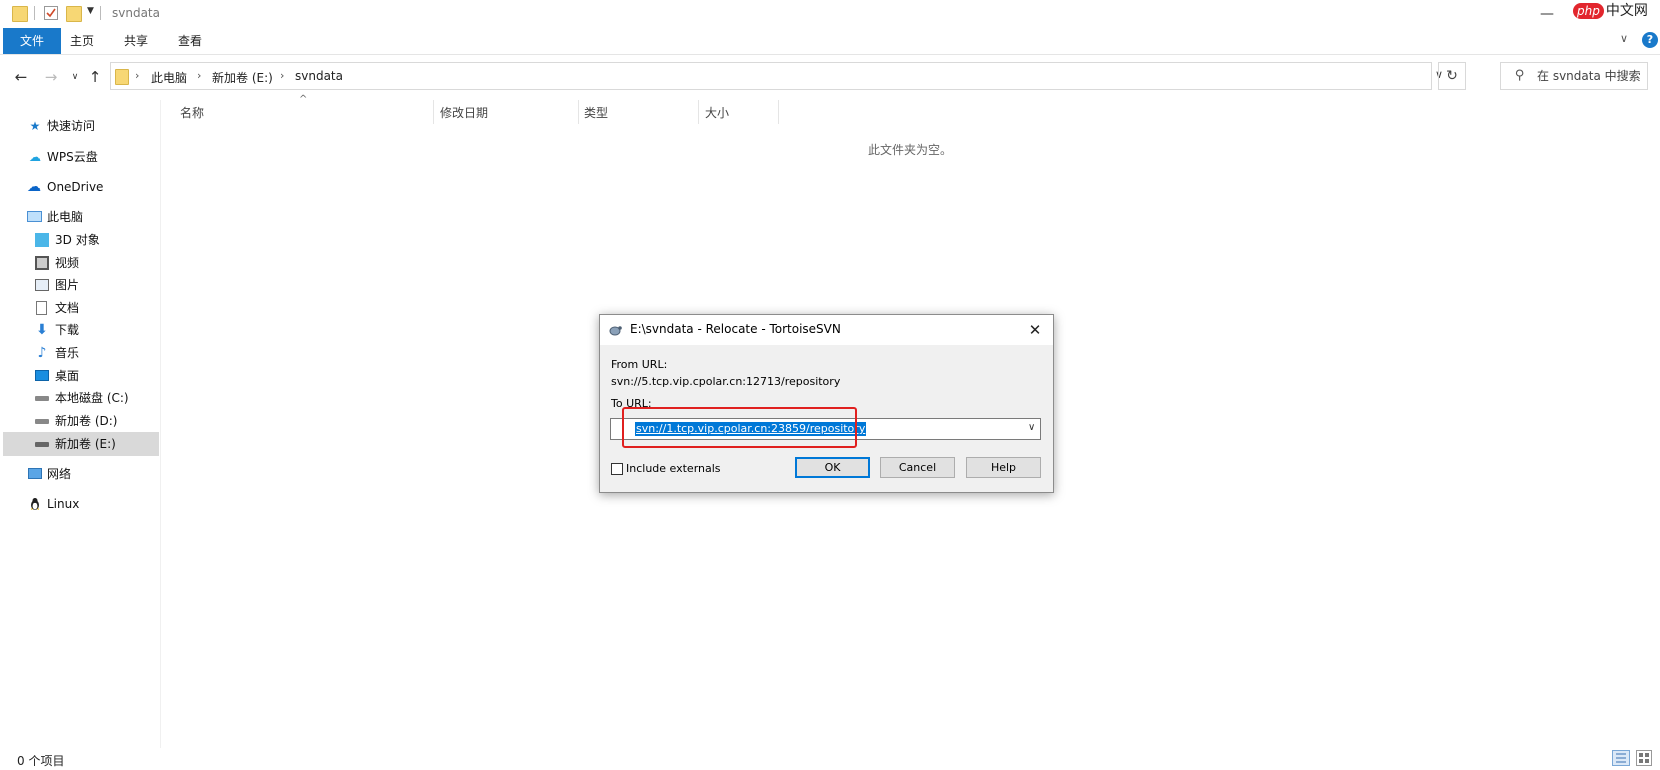 Image resolution: width=1660 pixels, height=770 pixels. Describe the element at coordinates (596, 112) in the screenshot. I see `column-header-type: 类型` at that location.